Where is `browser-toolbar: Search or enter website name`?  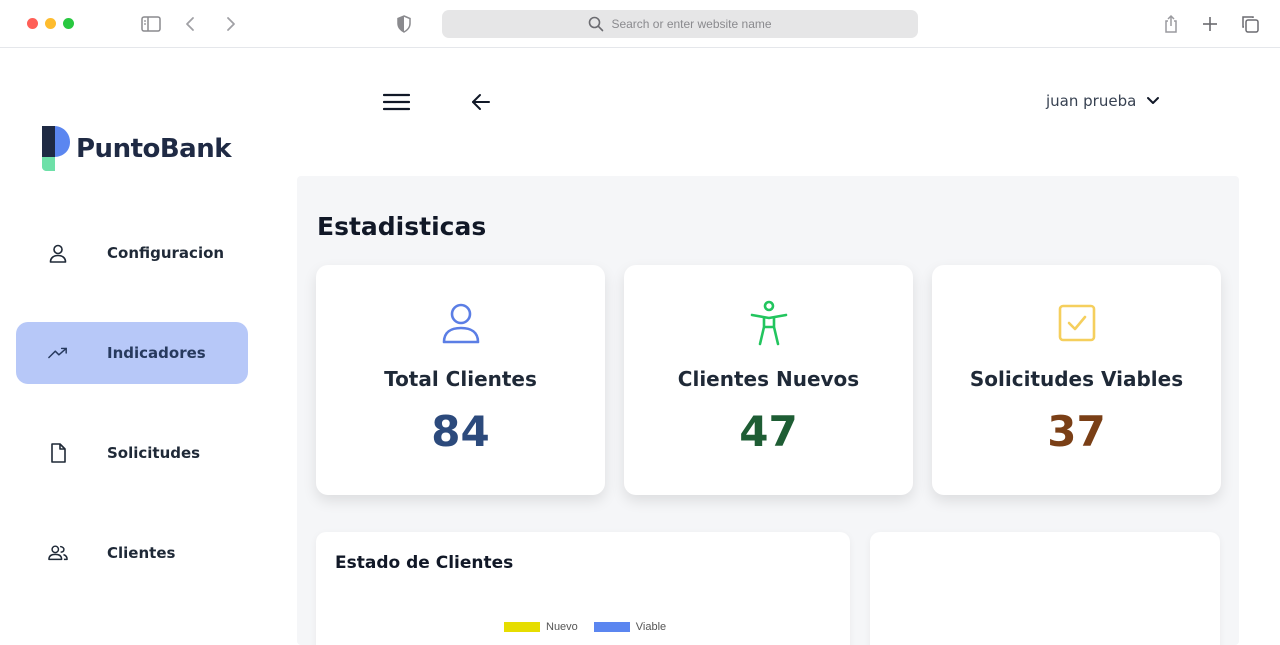
browser-toolbar: Search or enter website name is located at coordinates (640, 24).